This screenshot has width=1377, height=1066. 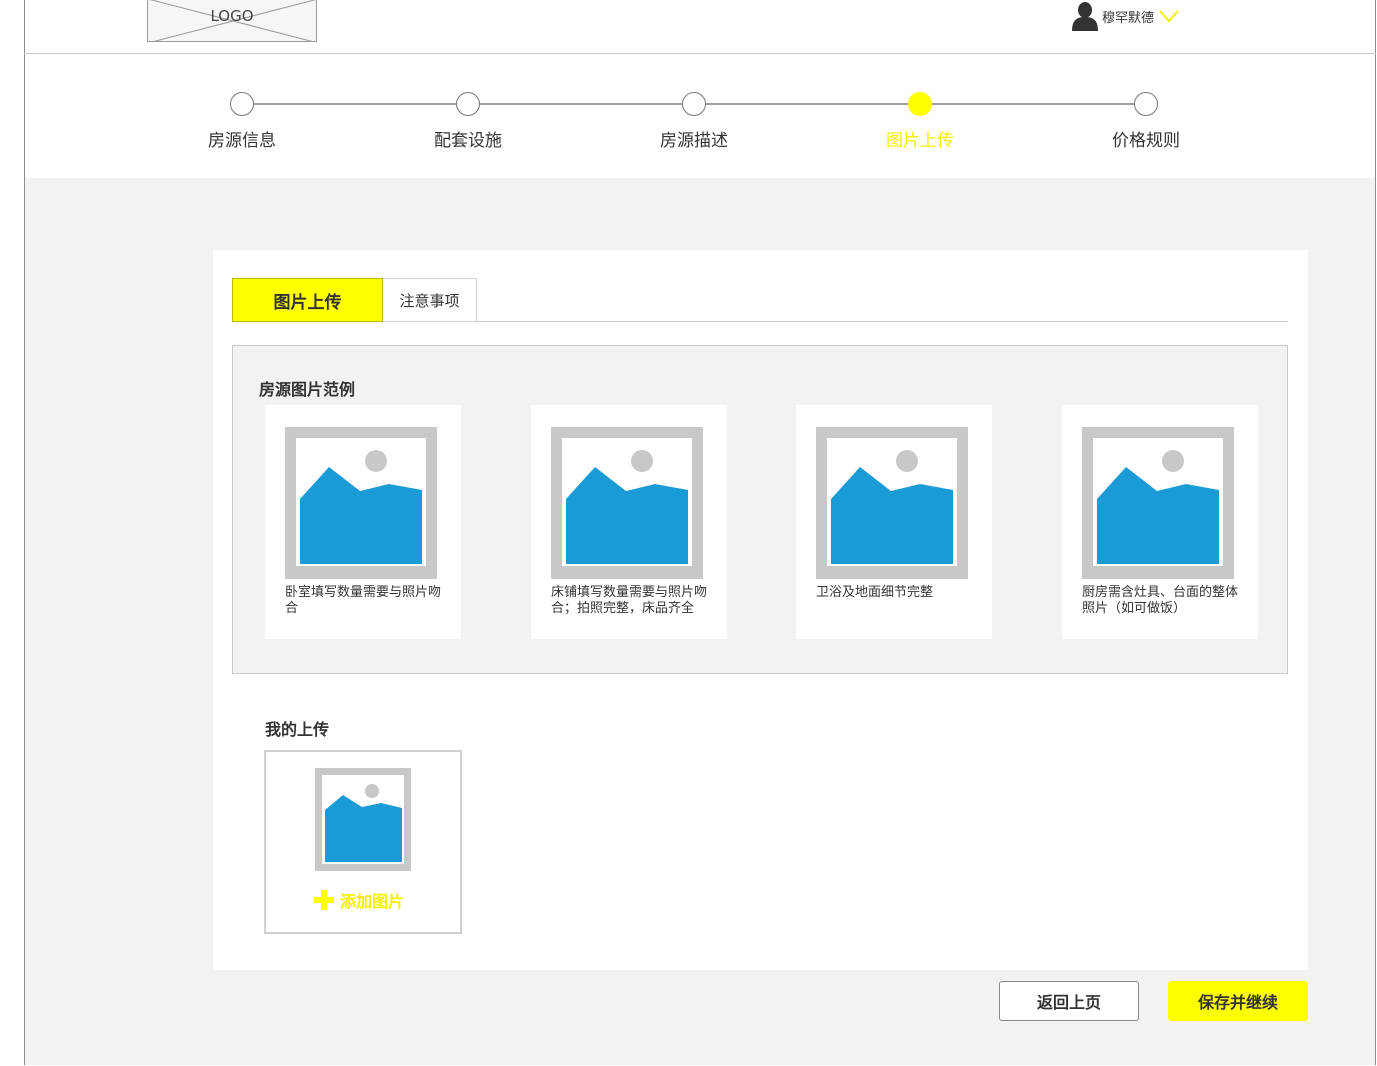 What do you see at coordinates (1238, 1001) in the screenshot?
I see `save-continue-button: 保存并继续` at bounding box center [1238, 1001].